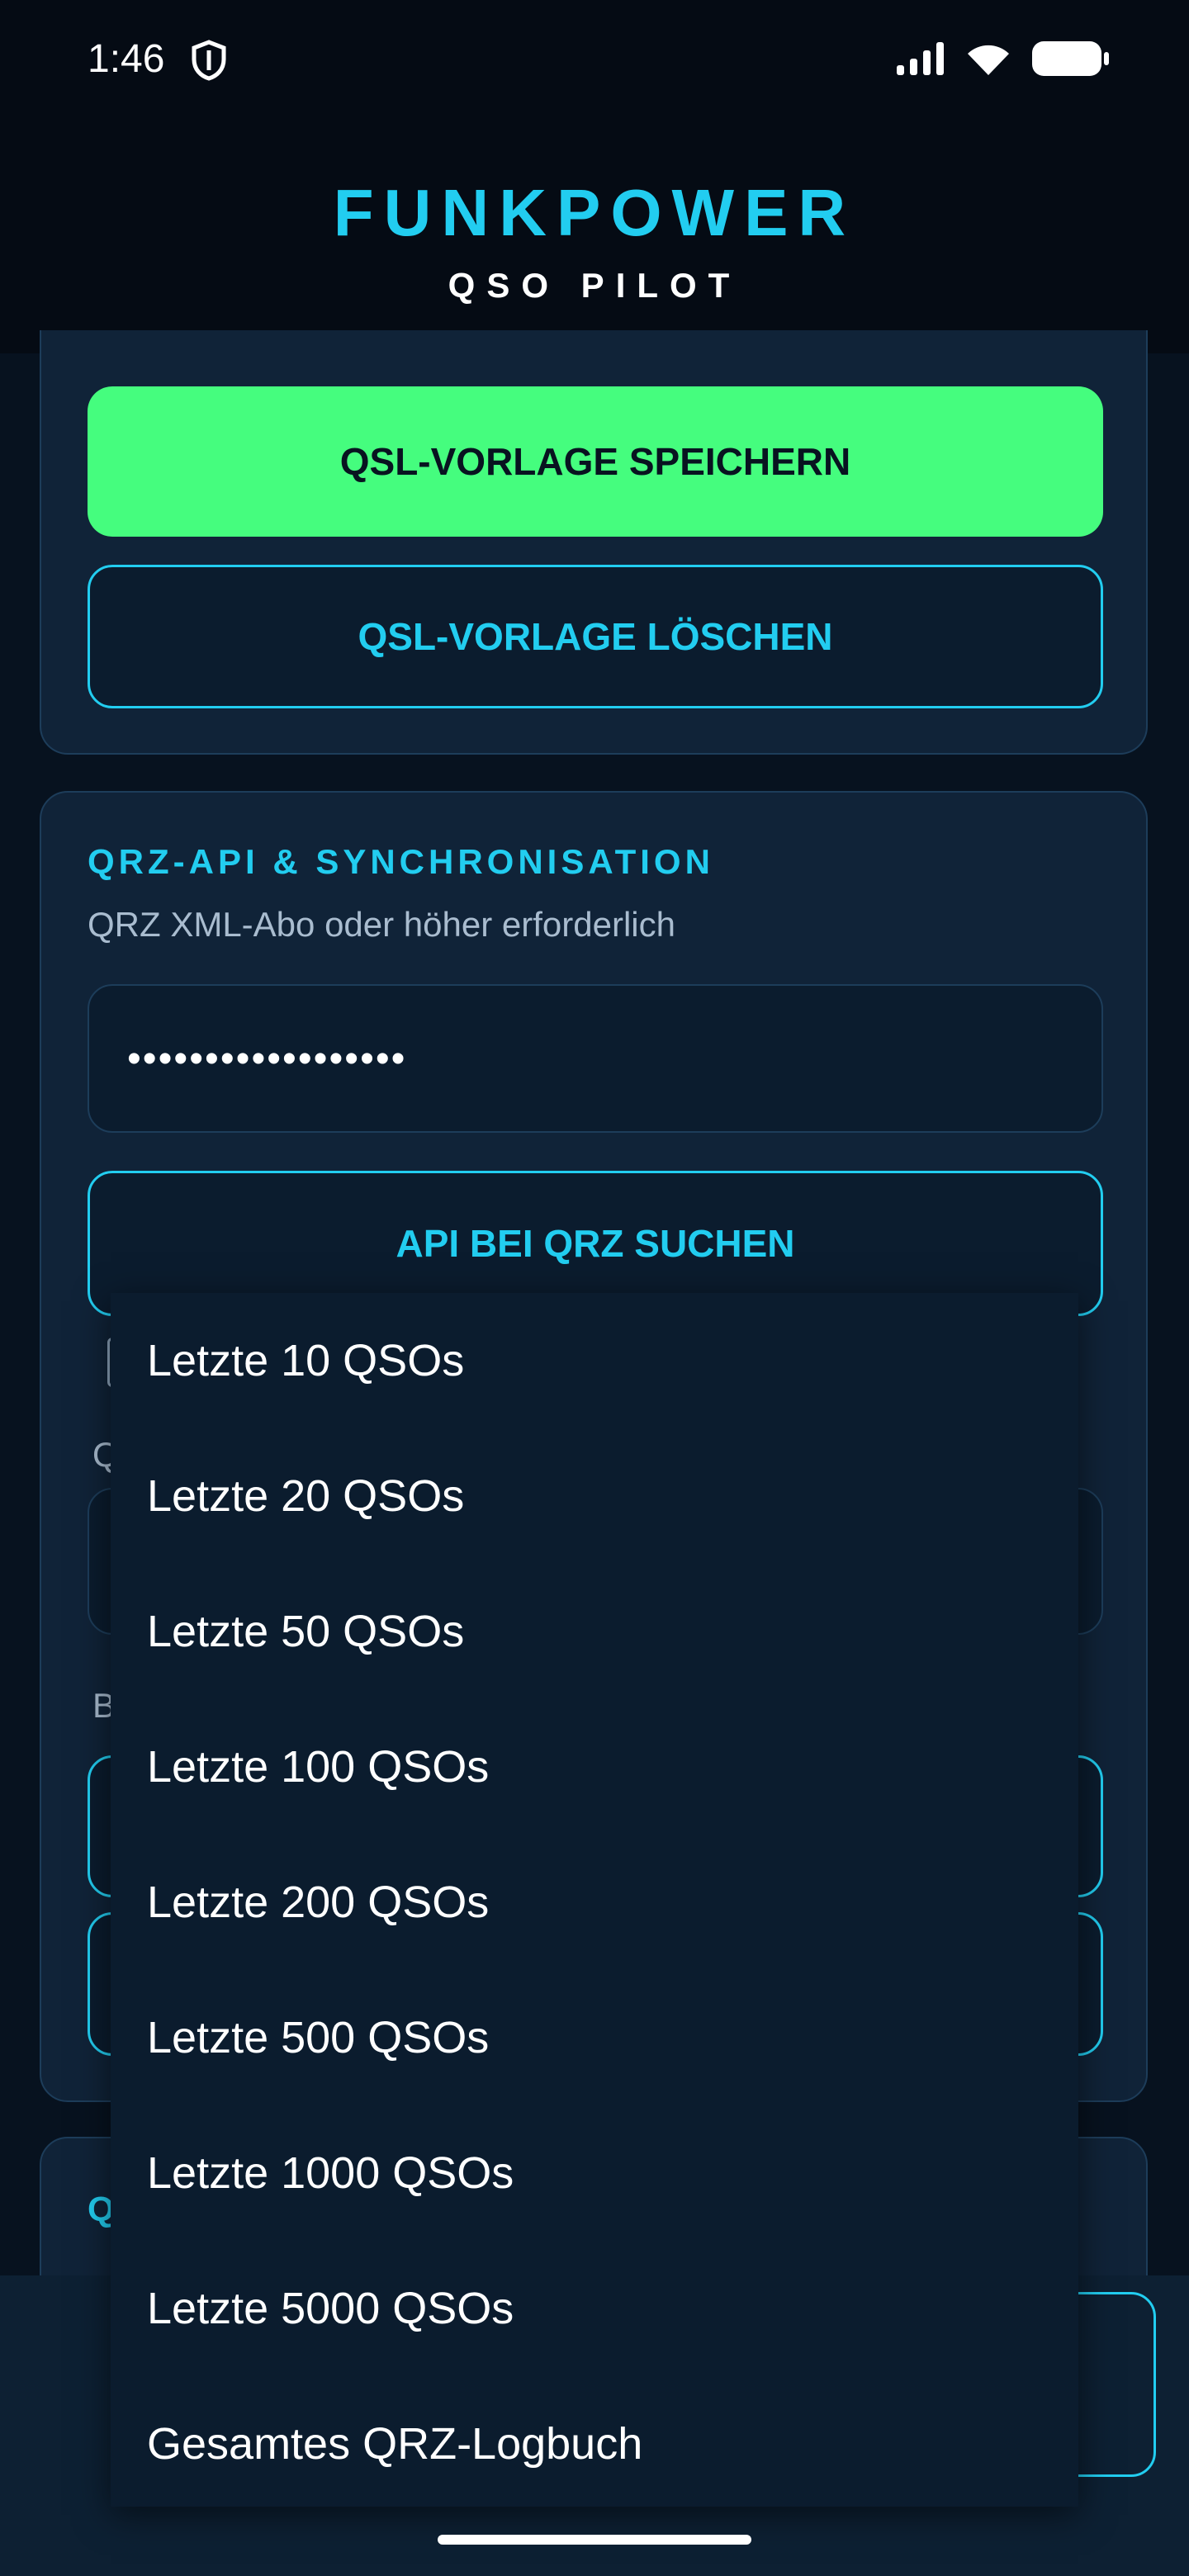 The image size is (1189, 2576). I want to click on delete-qsl-template-button: QSL-VORLAGE LÖSCHEN, so click(595, 636).